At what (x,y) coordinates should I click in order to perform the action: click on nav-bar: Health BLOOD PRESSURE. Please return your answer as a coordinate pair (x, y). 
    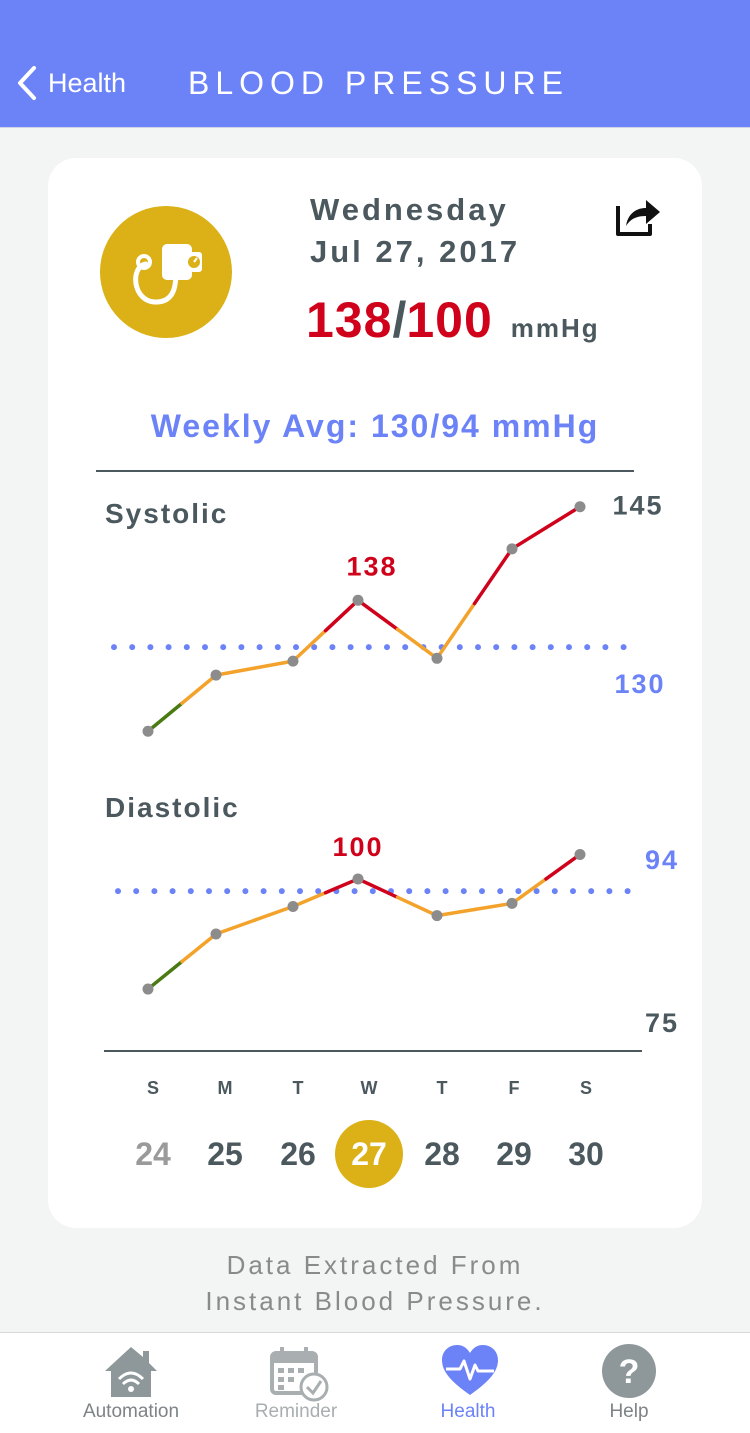
    Looking at the image, I should click on (375, 64).